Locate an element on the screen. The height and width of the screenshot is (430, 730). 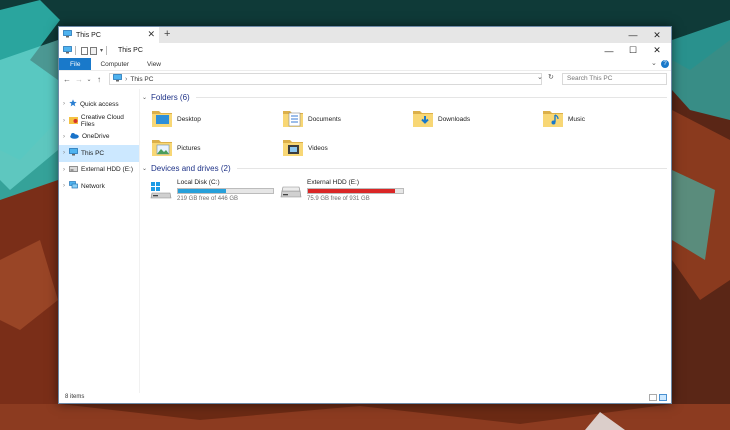
group-title: Devices and drives (2) is located at coordinates (191, 168).